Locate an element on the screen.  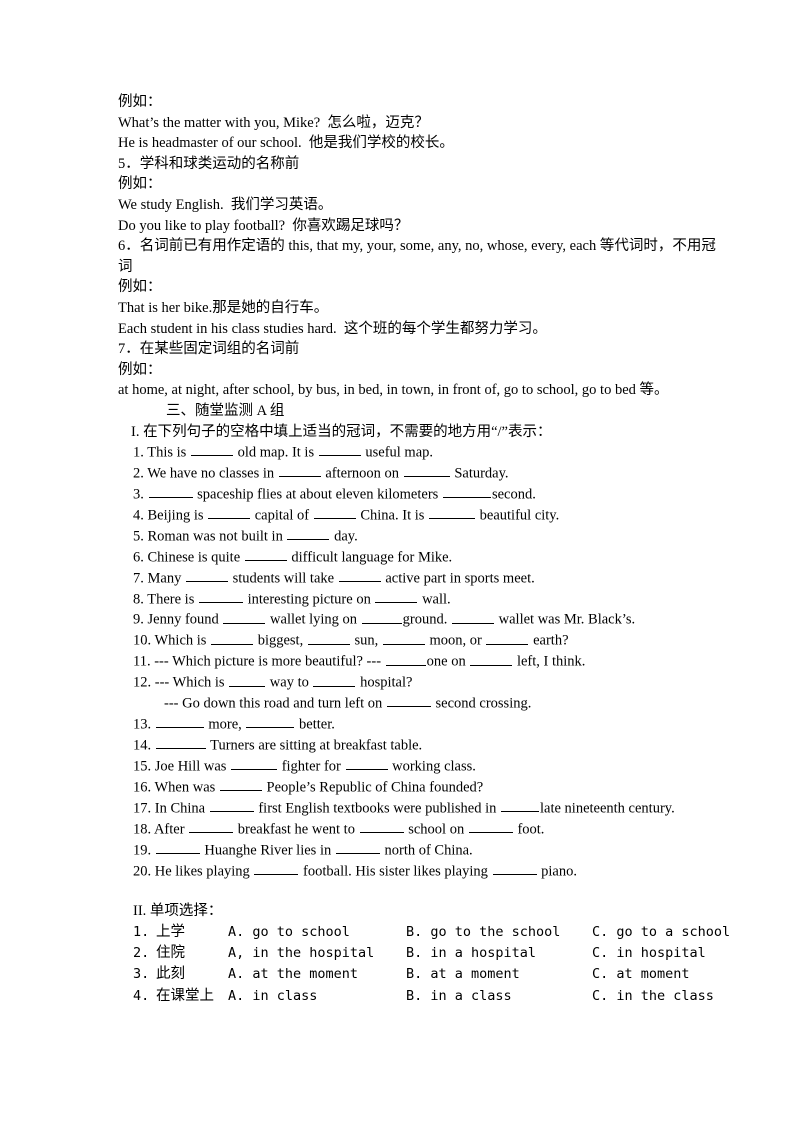
item-number: 18. is located at coordinates (143, 829).